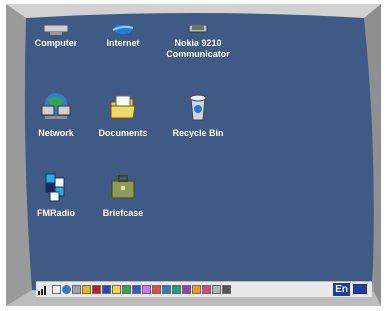  Describe the element at coordinates (66, 289) in the screenshot. I see `globe-icon` at that location.